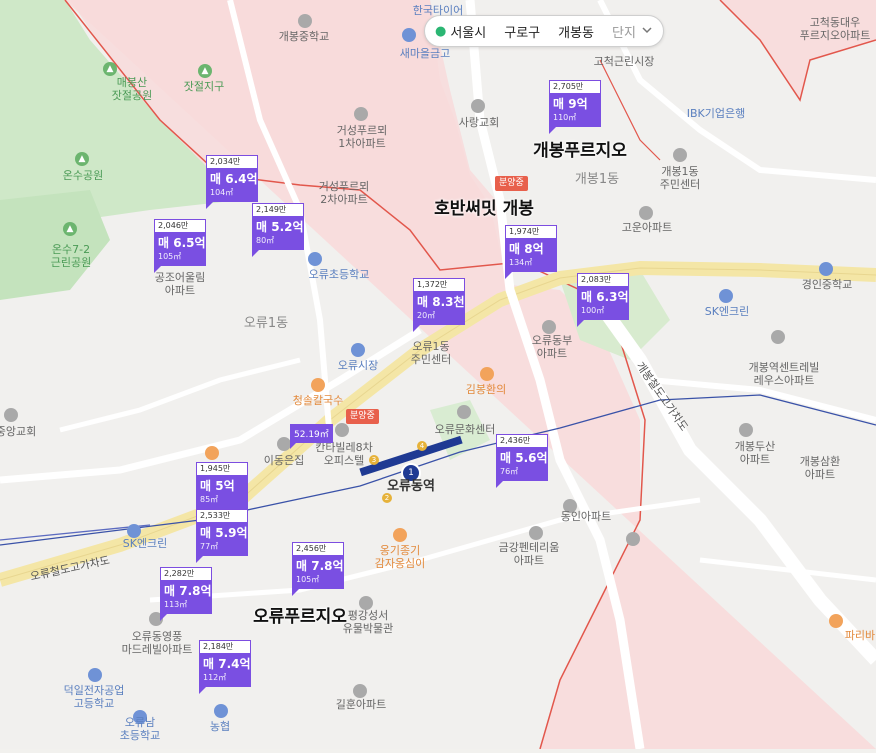 Image resolution: width=876 pixels, height=753 pixels. I want to click on unit-size: 76㎡, so click(509, 471).